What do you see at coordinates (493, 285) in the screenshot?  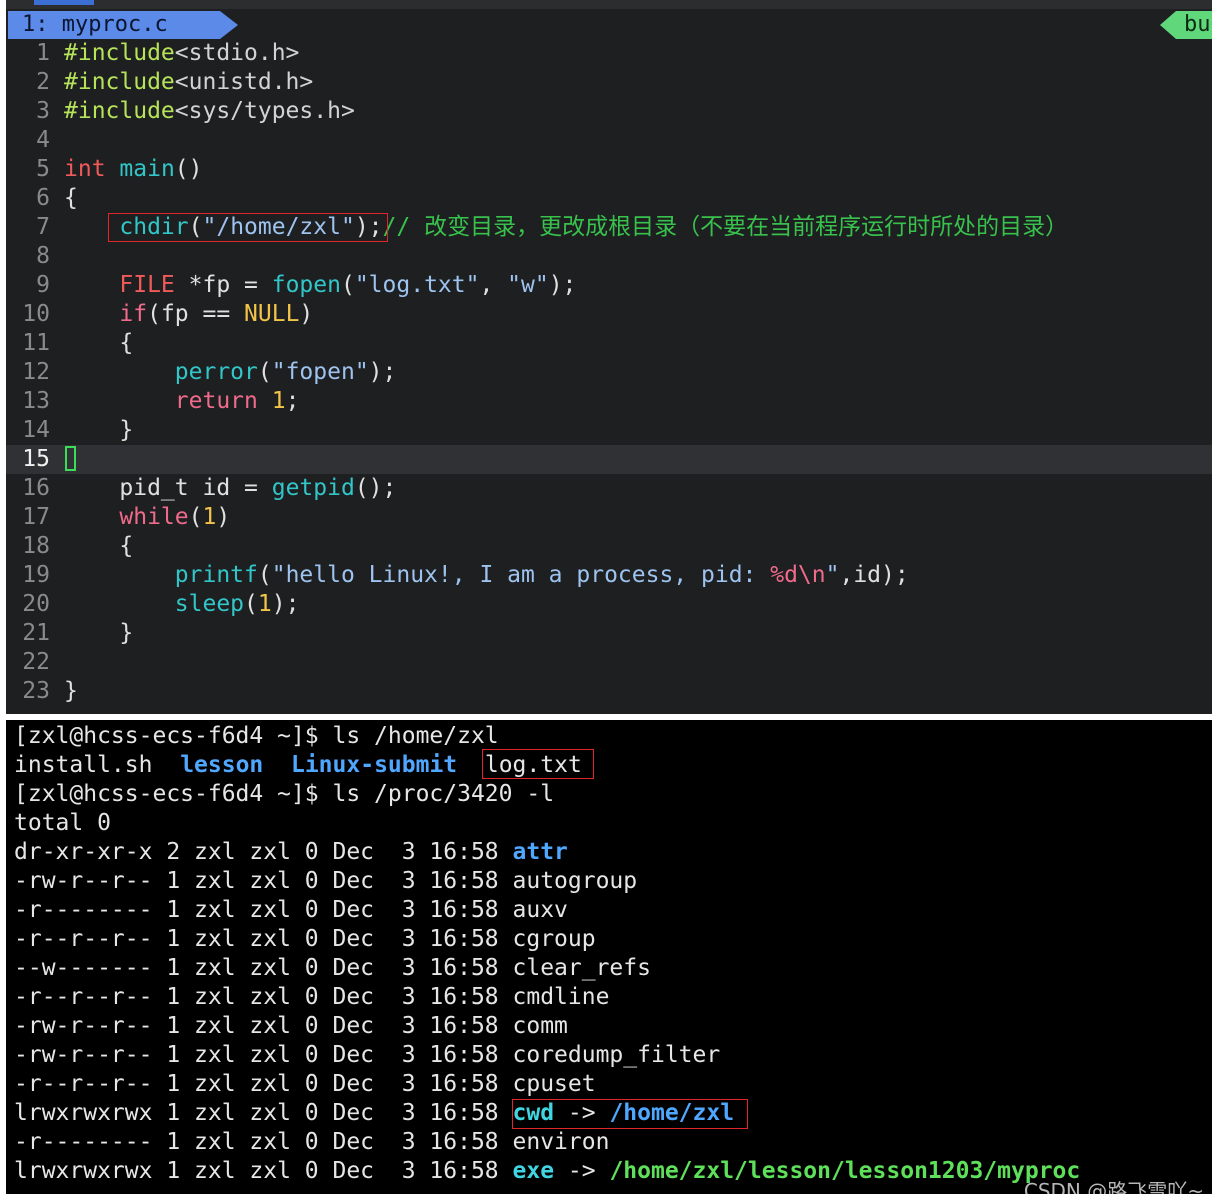 I see `punctuation: ,` at bounding box center [493, 285].